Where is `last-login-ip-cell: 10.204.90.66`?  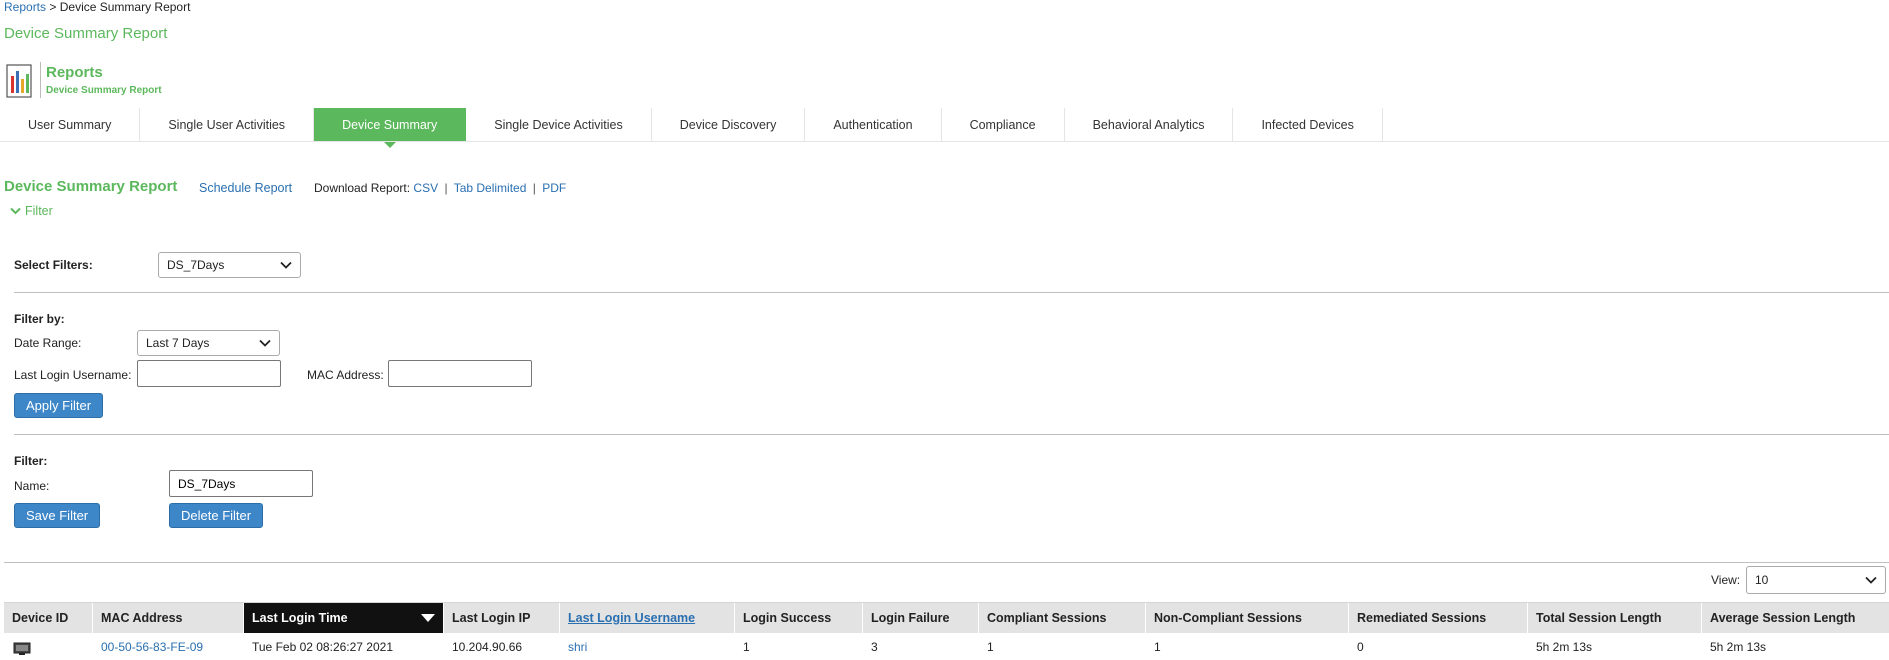
last-login-ip-cell: 10.204.90.66 is located at coordinates (487, 646).